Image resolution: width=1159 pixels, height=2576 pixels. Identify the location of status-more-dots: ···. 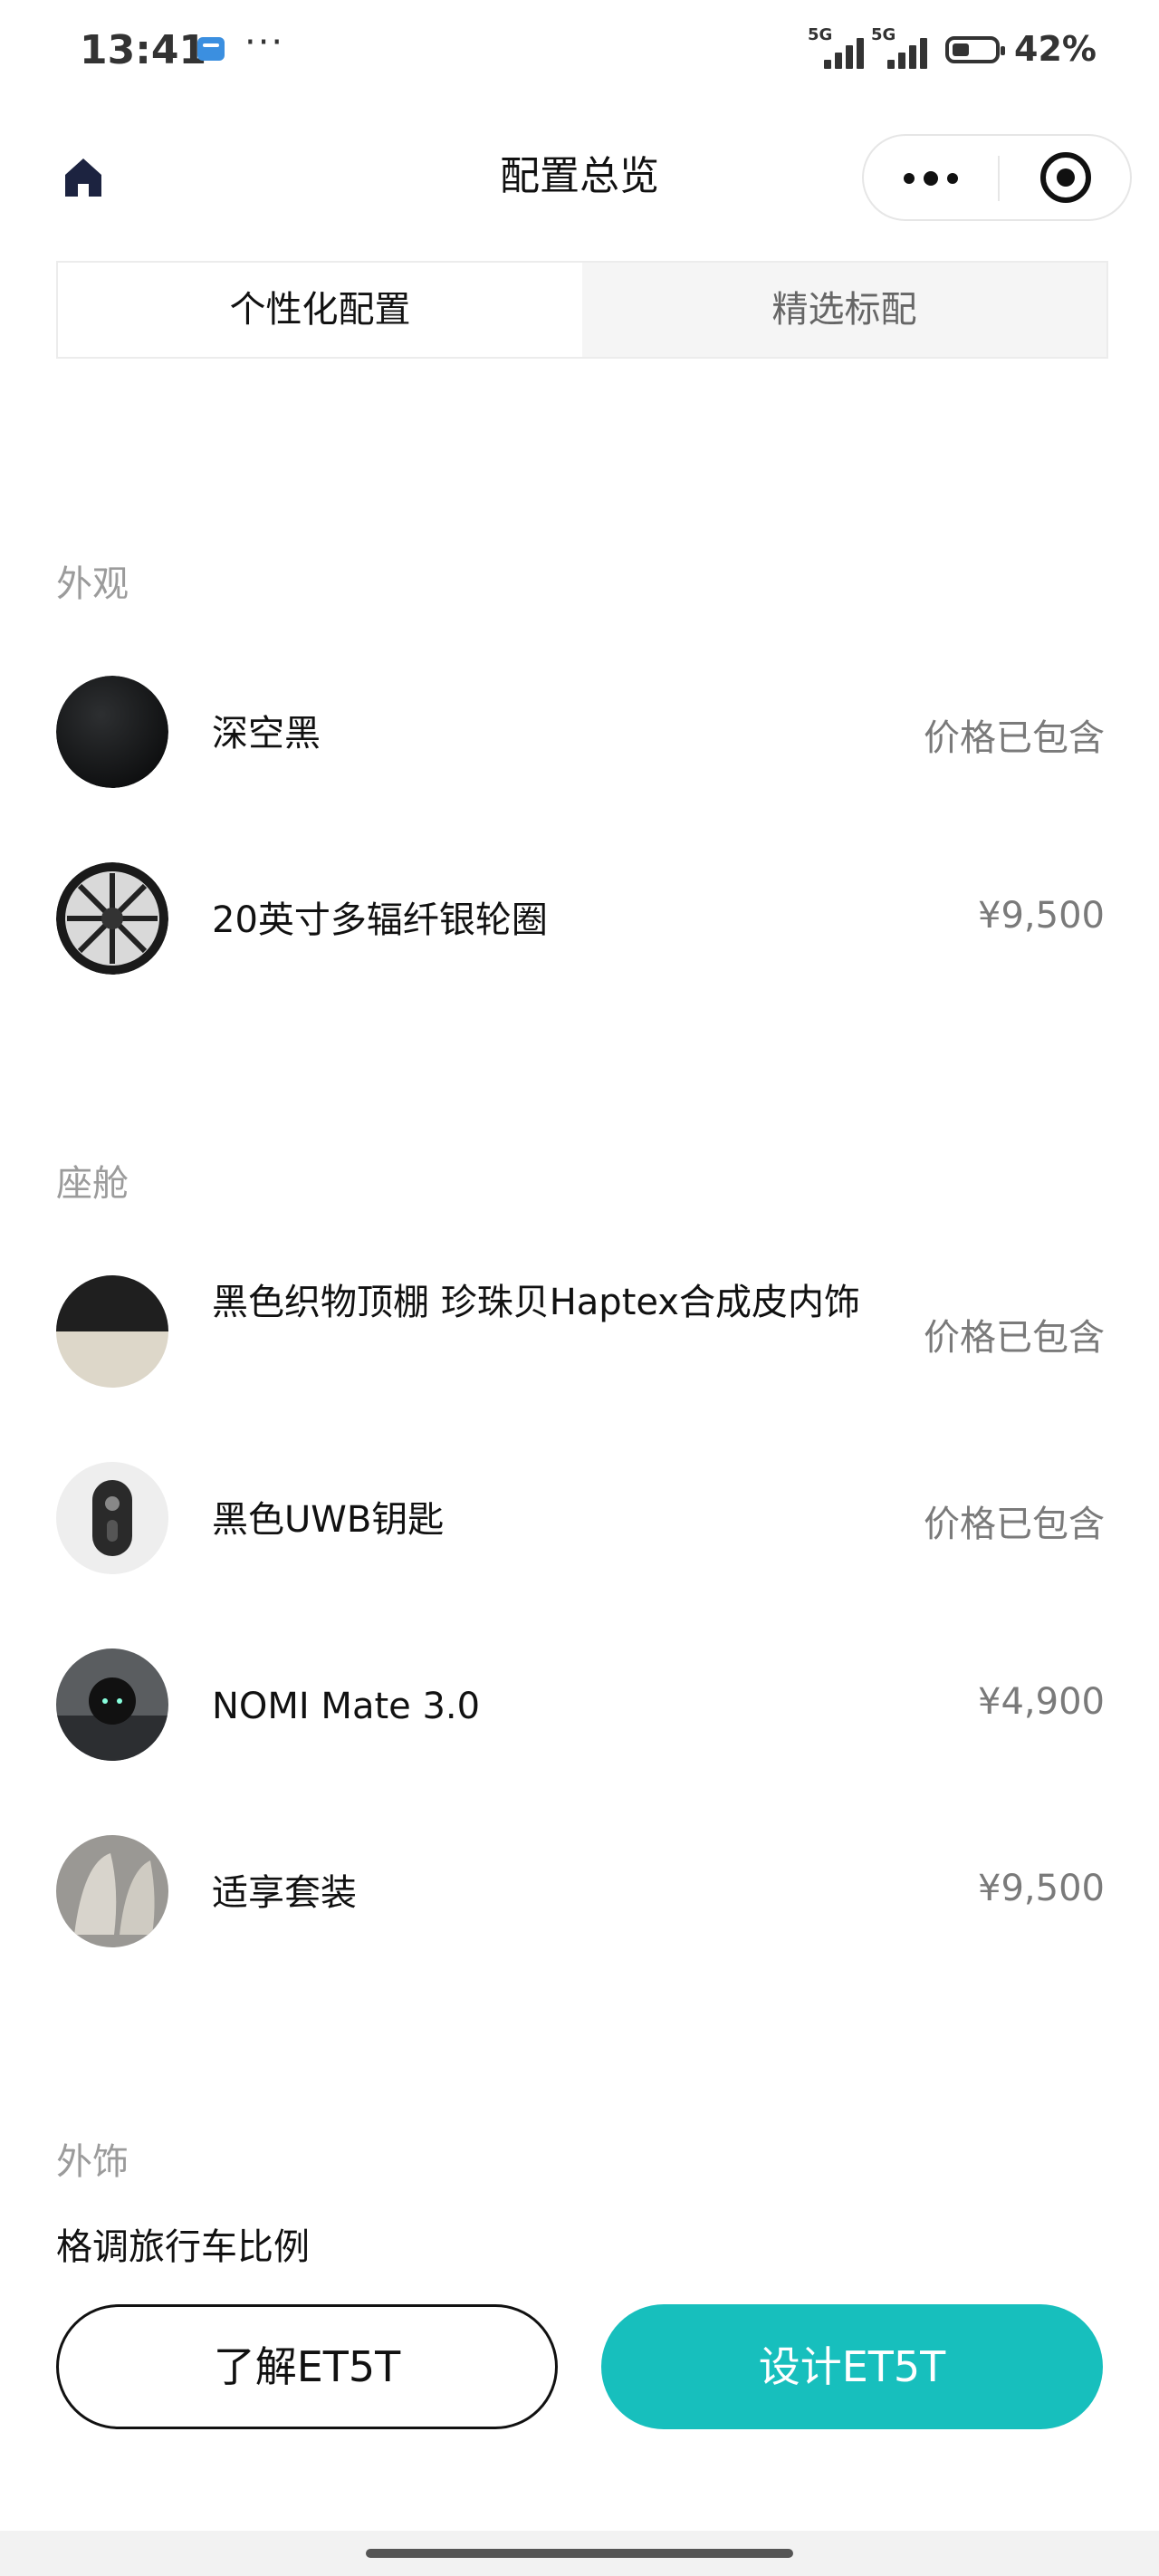
(264, 42).